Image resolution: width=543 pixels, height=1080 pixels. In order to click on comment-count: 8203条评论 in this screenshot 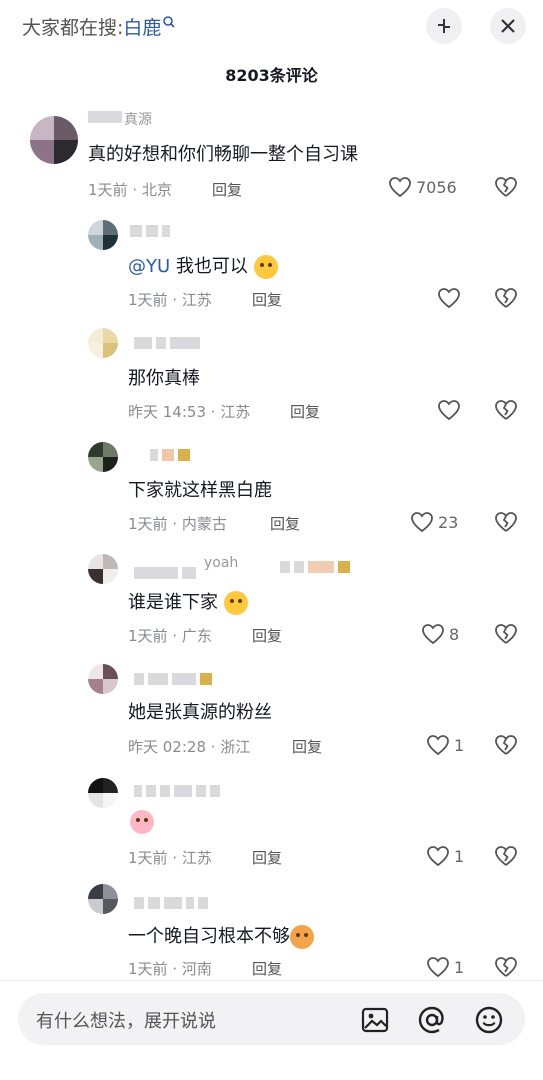, I will do `click(271, 75)`.